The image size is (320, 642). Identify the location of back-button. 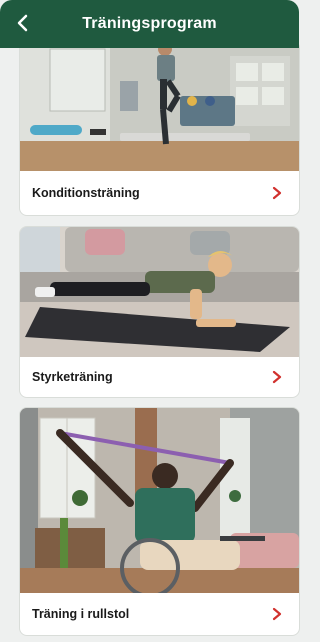
(23, 23).